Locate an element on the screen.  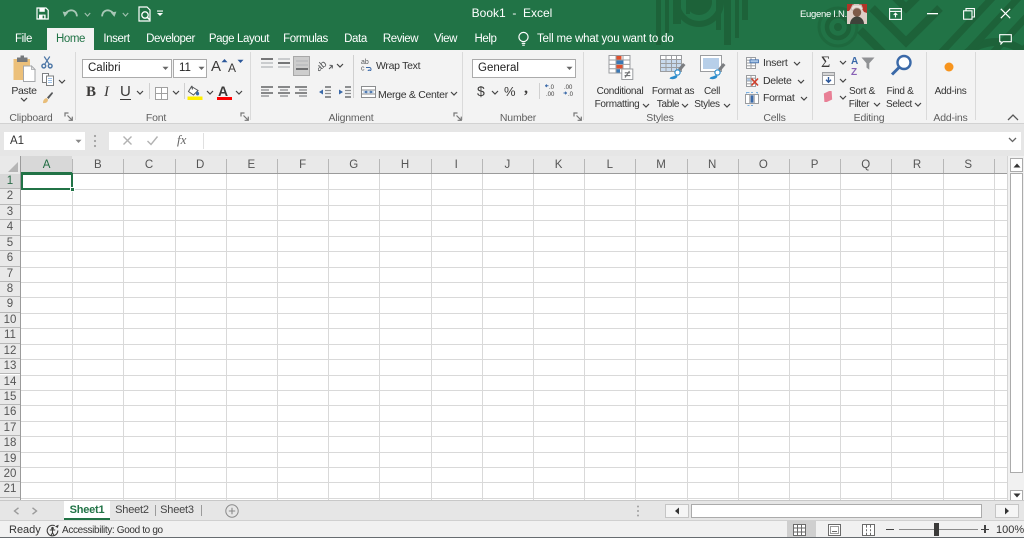
svg-text: c is located at coordinates (363, 69).